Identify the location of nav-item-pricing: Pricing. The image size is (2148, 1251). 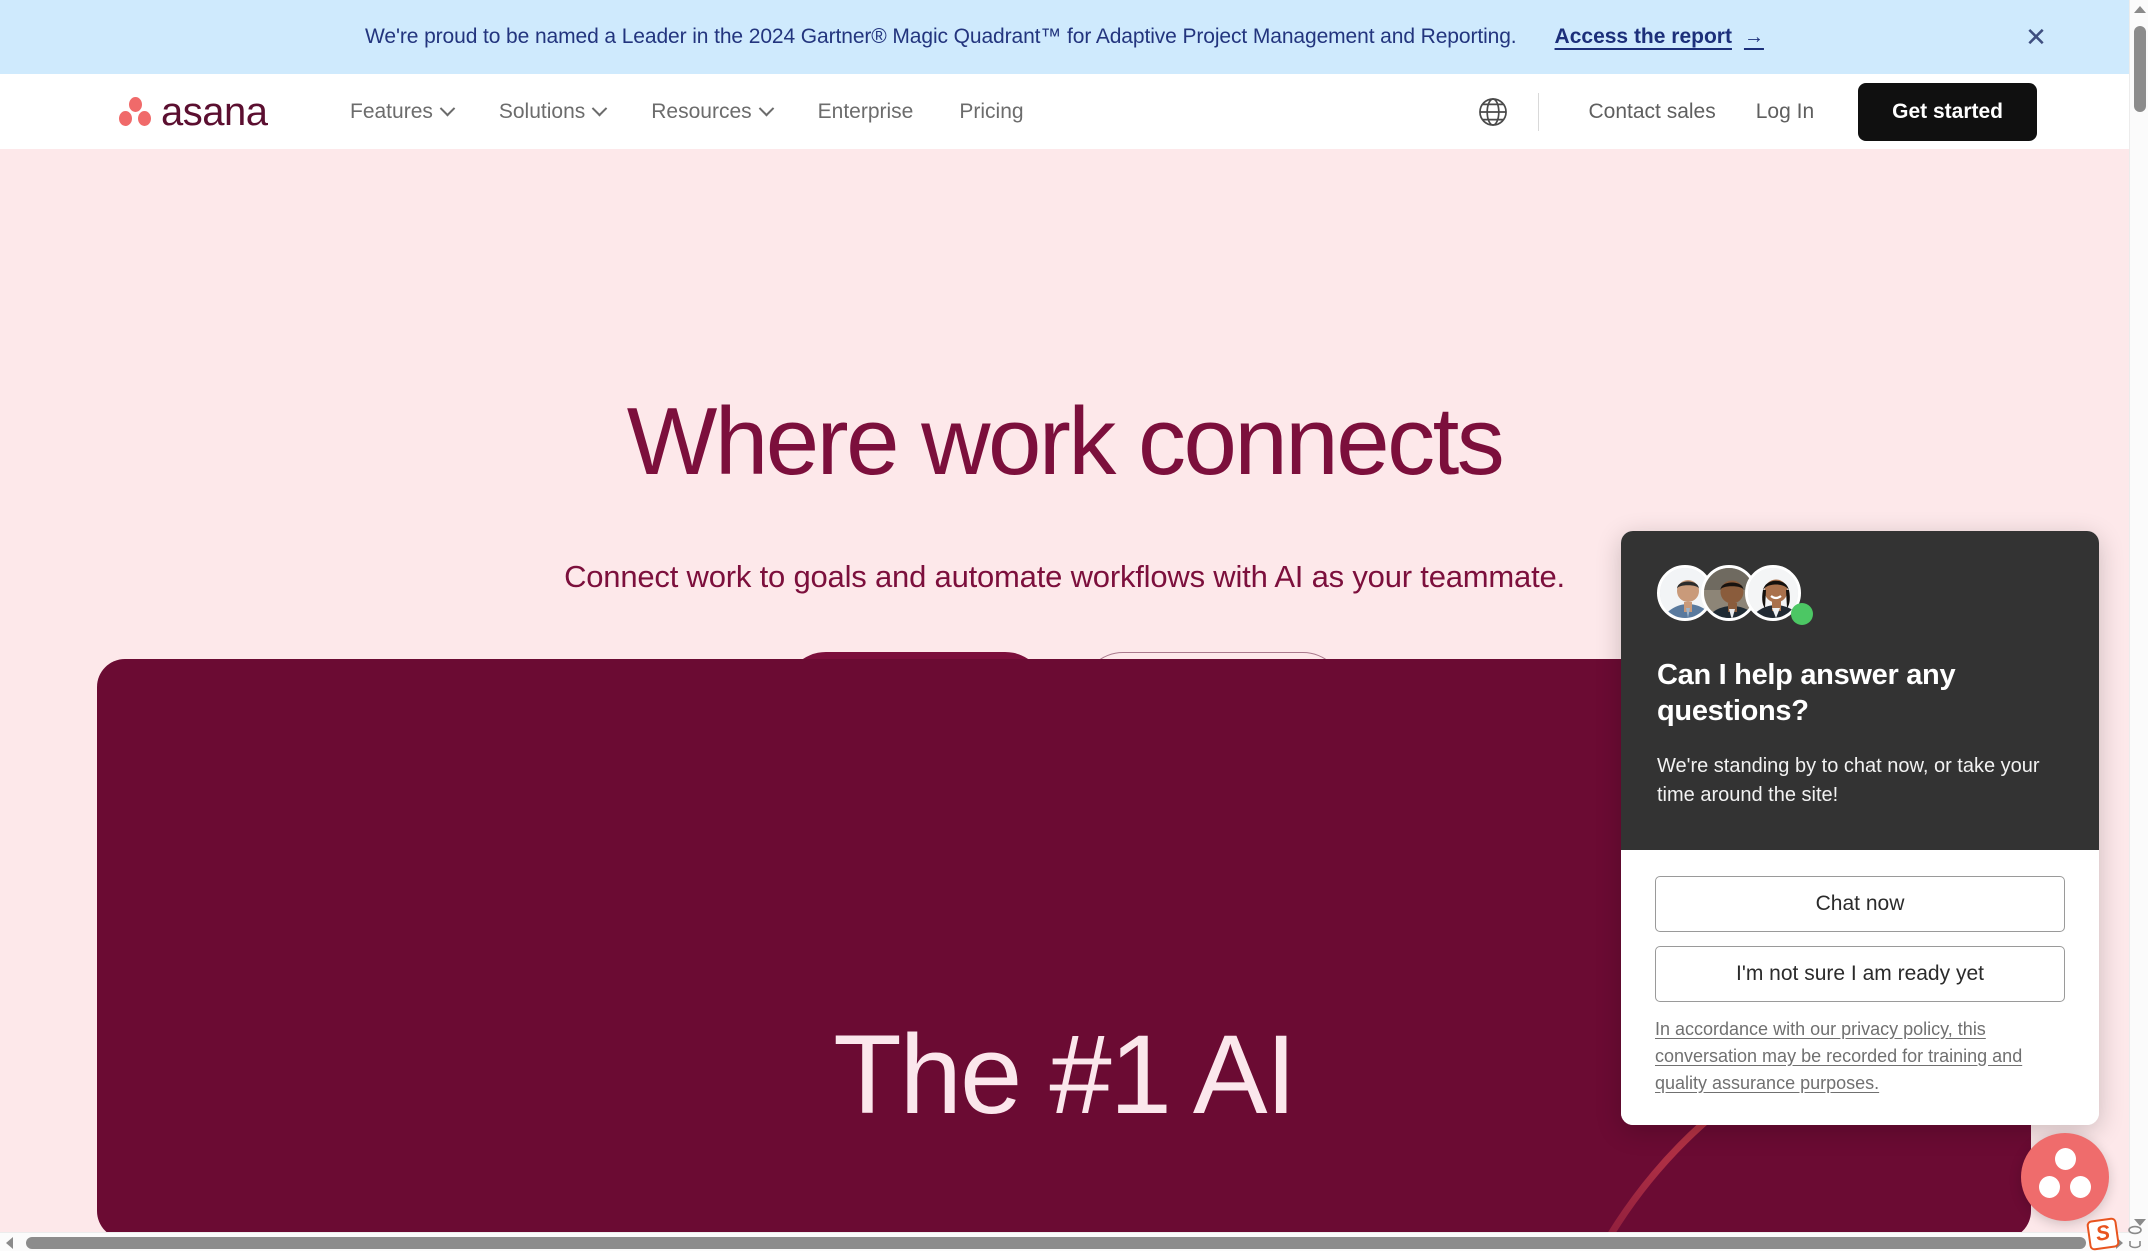
(991, 112).